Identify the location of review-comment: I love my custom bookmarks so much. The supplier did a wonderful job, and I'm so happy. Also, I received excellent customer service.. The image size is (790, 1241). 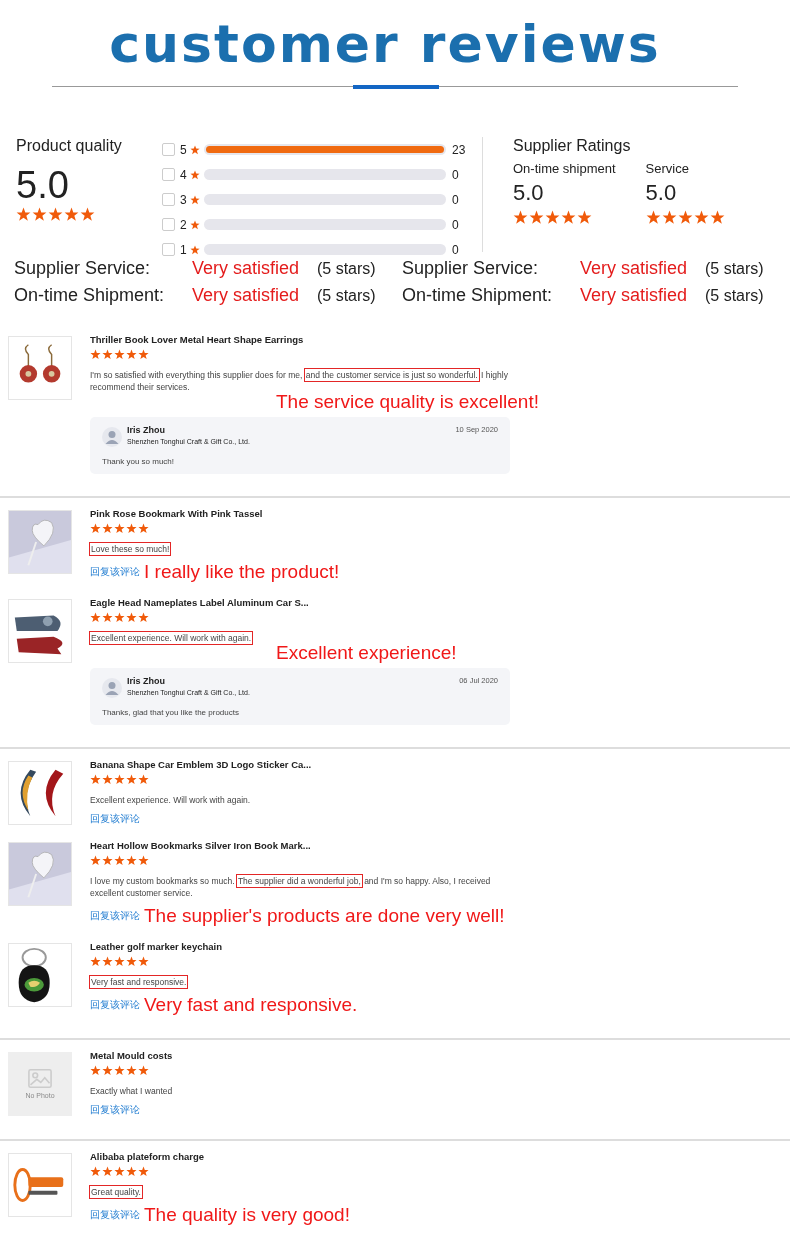
(291, 887).